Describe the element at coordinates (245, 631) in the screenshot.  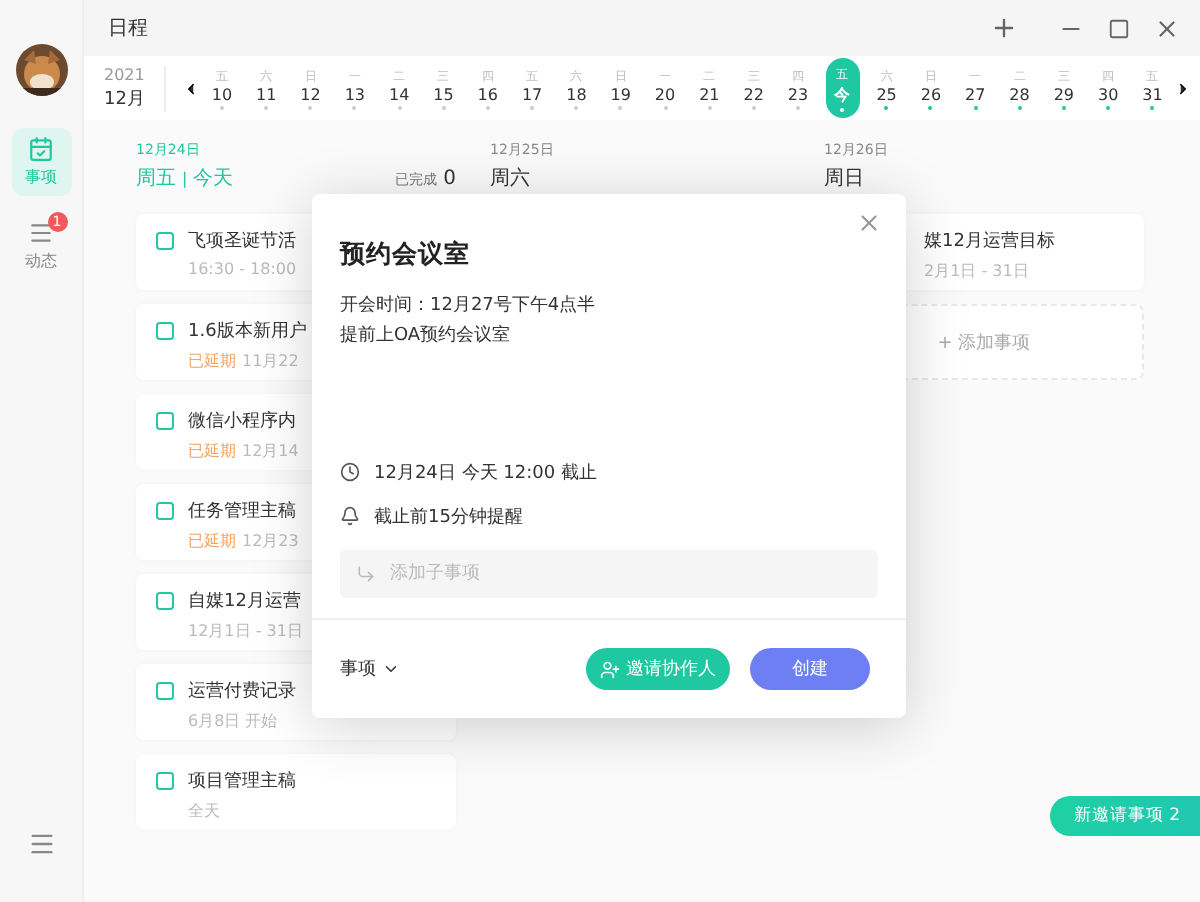
I see `task-time: 12月1日 - 31日` at that location.